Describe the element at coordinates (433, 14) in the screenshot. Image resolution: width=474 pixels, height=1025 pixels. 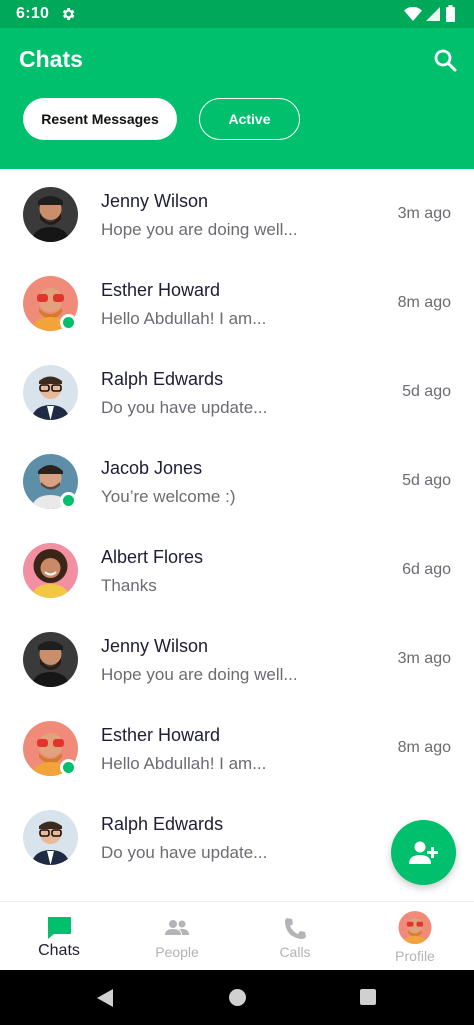
I see `signal-icon` at that location.